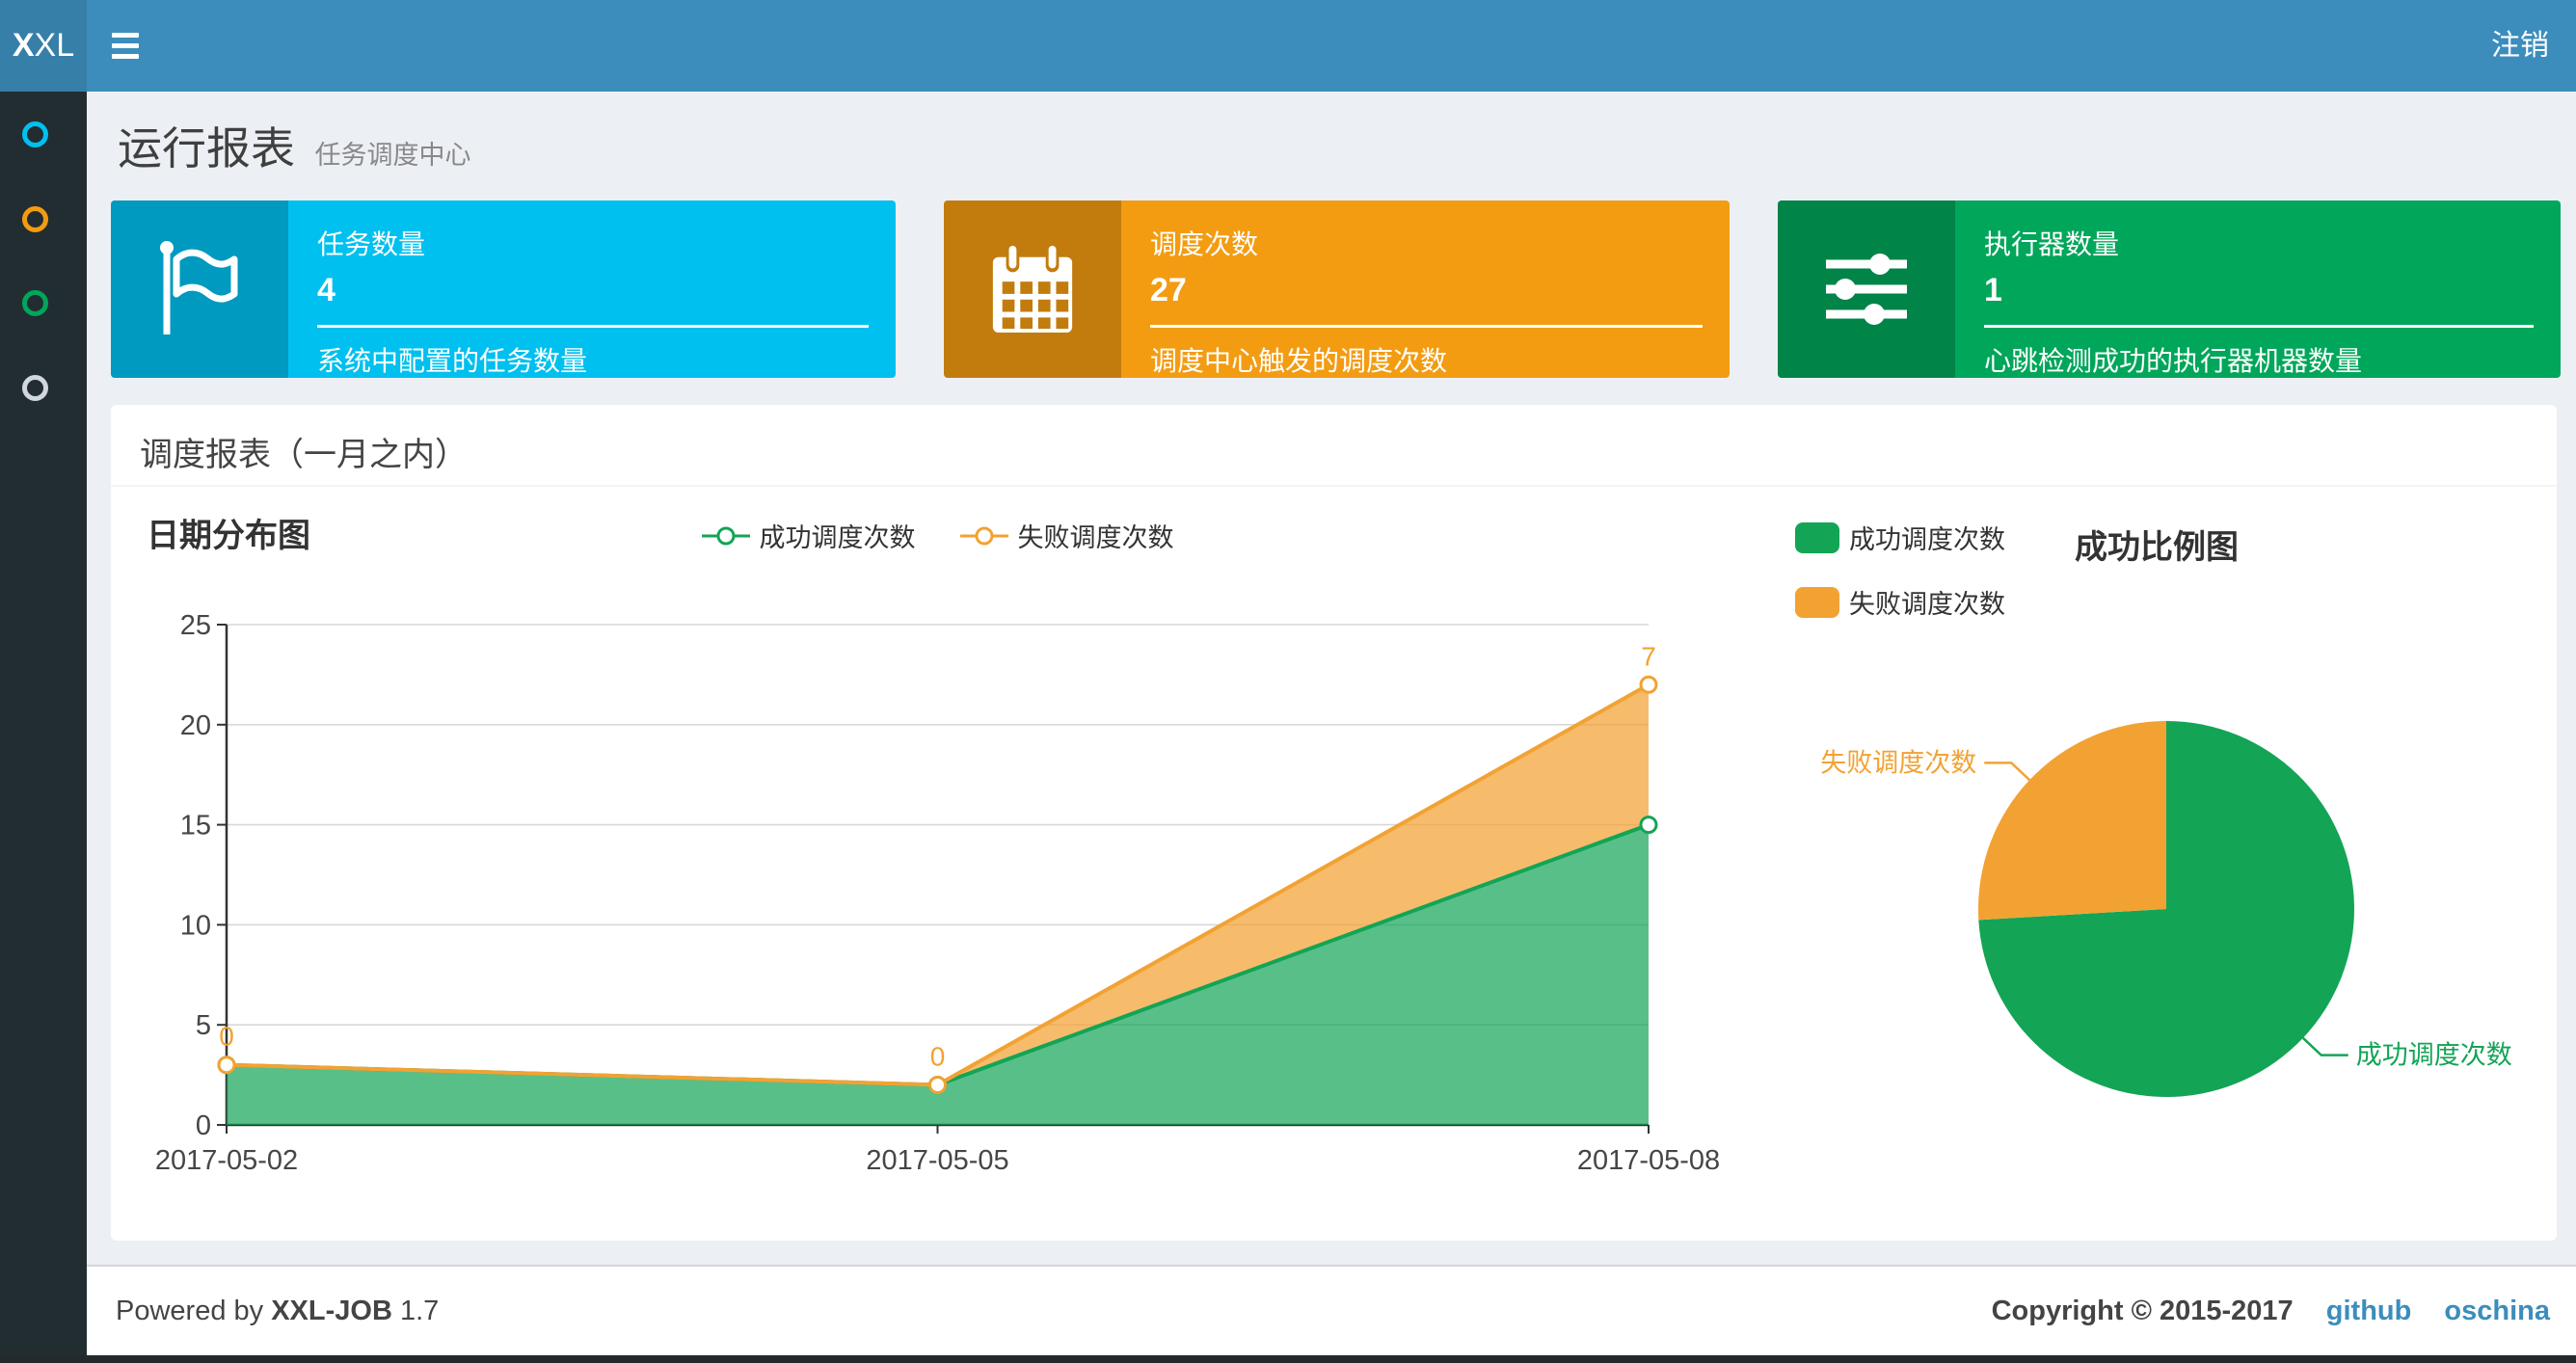 The height and width of the screenshot is (1363, 2576). Describe the element at coordinates (304, 455) in the screenshot. I see `report-panel-title: 调度报表（一月之内）` at that location.